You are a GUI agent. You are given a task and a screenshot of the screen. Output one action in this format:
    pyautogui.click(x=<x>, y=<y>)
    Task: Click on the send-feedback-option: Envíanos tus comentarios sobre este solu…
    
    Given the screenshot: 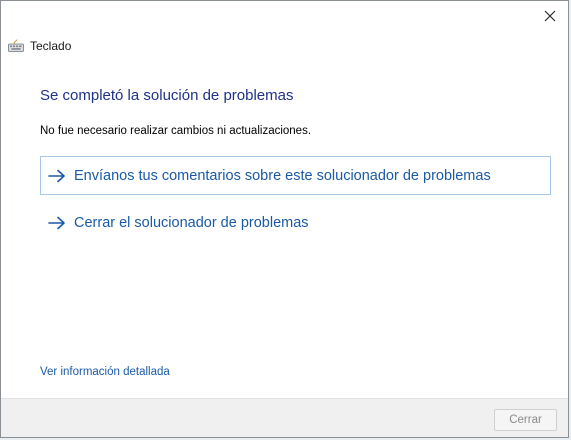 What is the action you would take?
    pyautogui.click(x=295, y=175)
    